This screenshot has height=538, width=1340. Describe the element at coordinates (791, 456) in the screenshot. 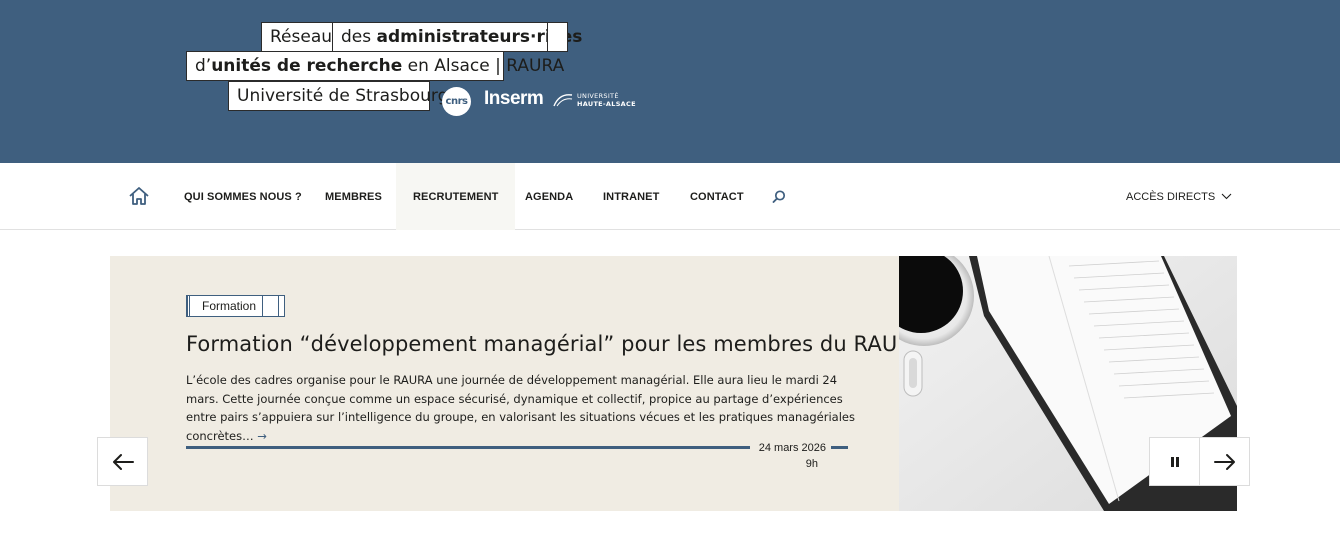

I see `slide-date: 24 mars 2026 9h` at that location.